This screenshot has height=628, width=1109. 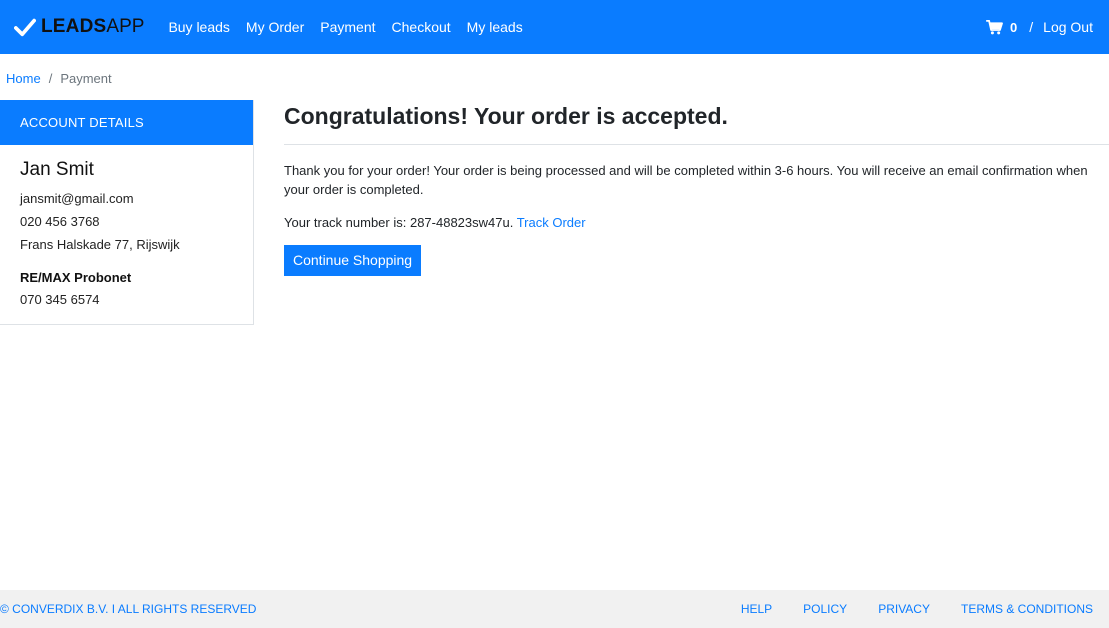 What do you see at coordinates (57, 169) in the screenshot?
I see `account-name: Jan Smit` at bounding box center [57, 169].